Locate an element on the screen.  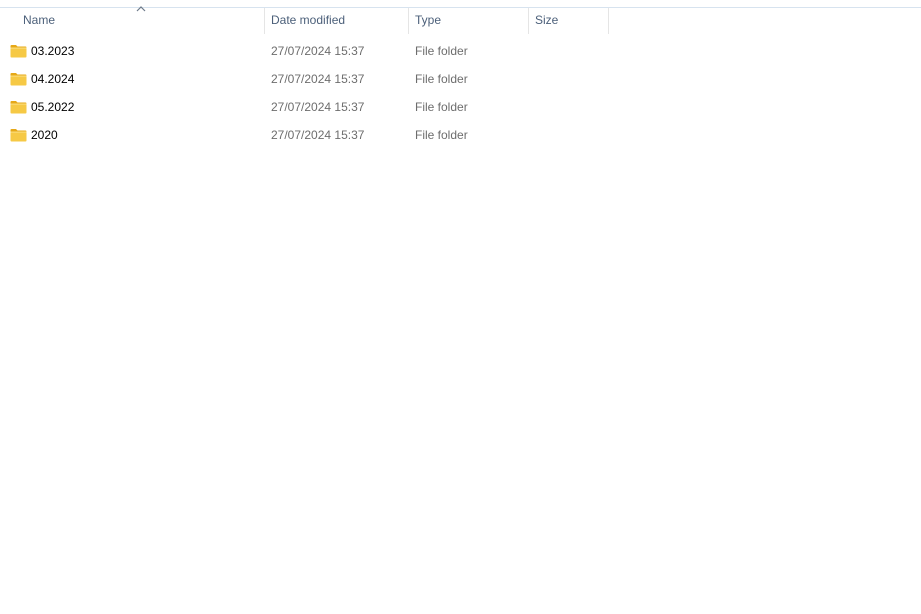
column-header-name: Name is located at coordinates (132, 20).